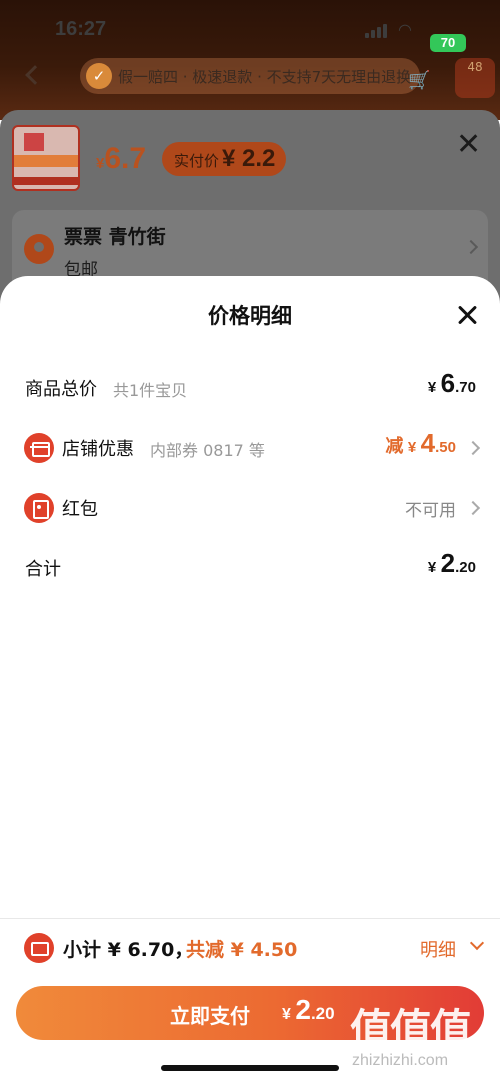 The width and height of the screenshot is (500, 1082). I want to click on sum-price: ¥ 2.20, so click(451, 563).